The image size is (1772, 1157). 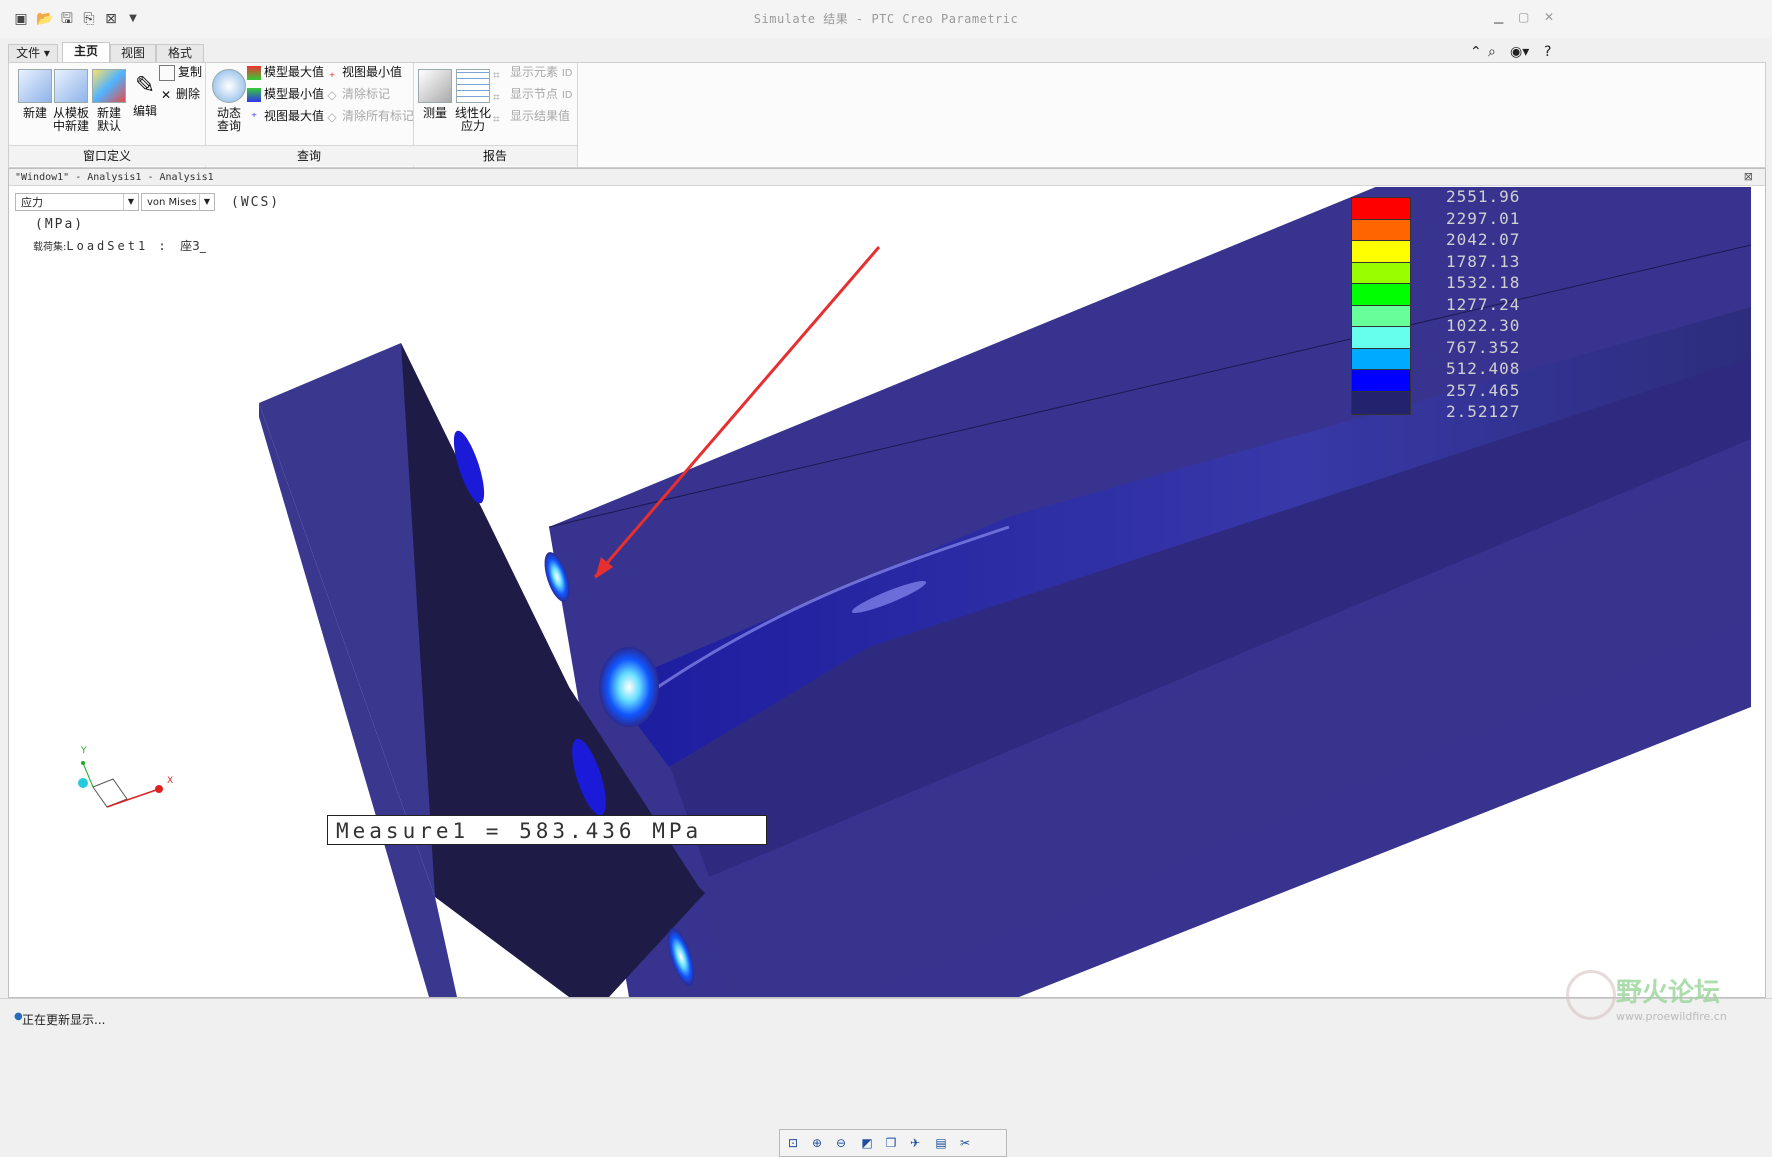 I want to click on forum-watermark: 野火论坛 www.proewildfire.cn, so click(x=1666, y=1005).